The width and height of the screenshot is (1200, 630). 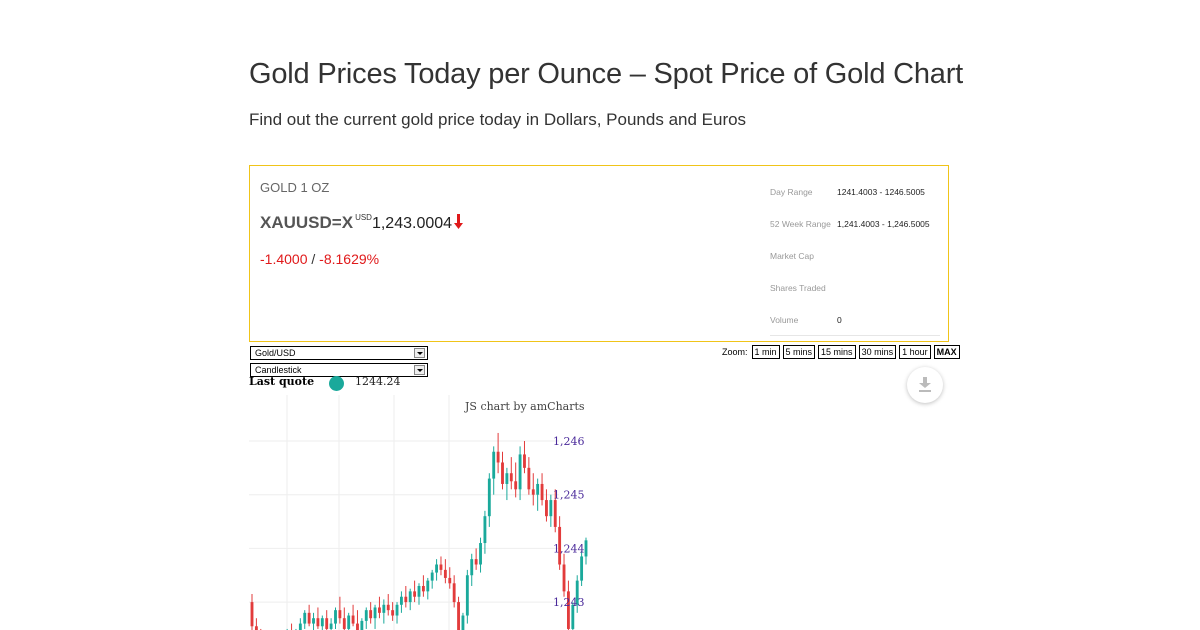 What do you see at coordinates (525, 406) in the screenshot?
I see `chart-credit: JS chart by amCharts` at bounding box center [525, 406].